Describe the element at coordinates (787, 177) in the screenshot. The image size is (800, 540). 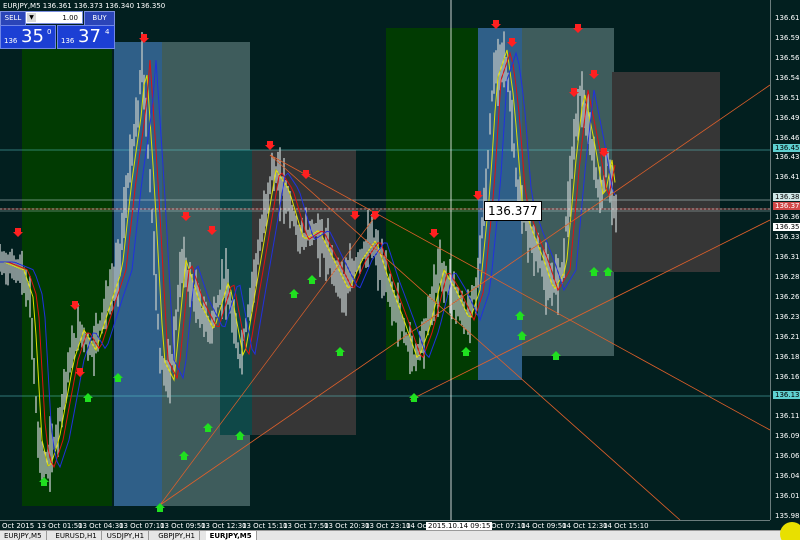
I see `price-tick: 136.410` at that location.